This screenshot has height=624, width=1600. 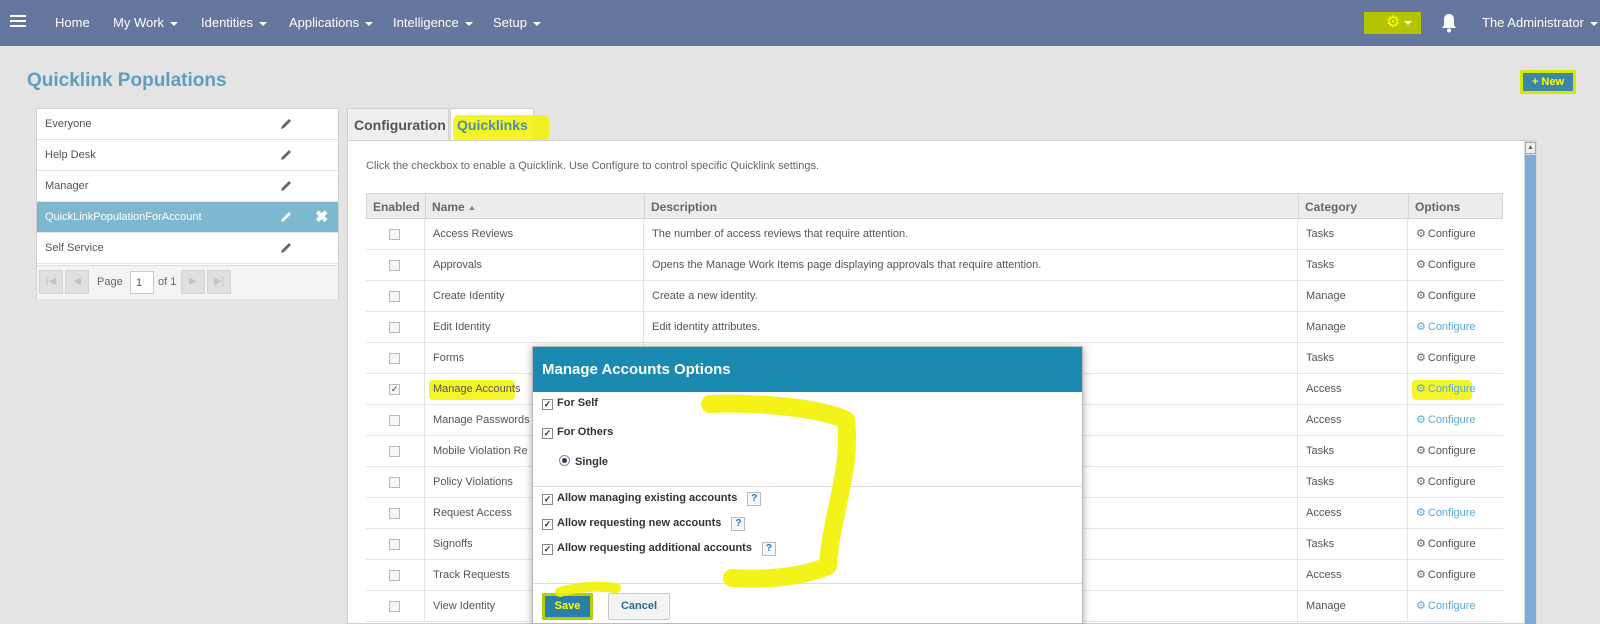 I want to click on col-options: Options, so click(x=1456, y=207).